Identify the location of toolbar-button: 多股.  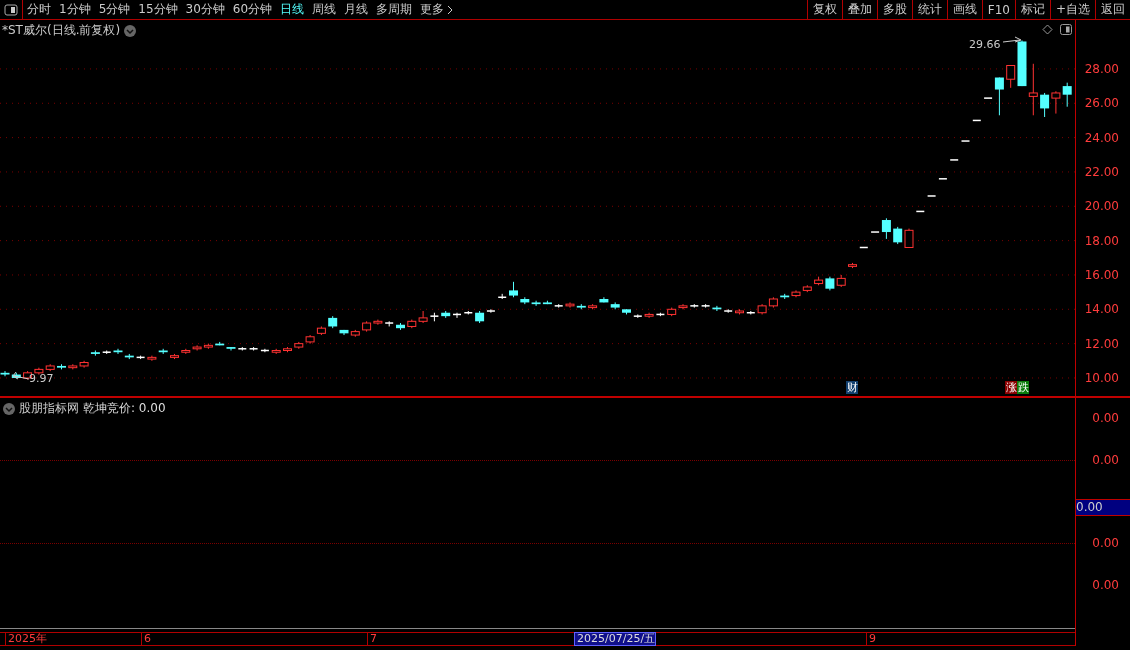
(894, 9).